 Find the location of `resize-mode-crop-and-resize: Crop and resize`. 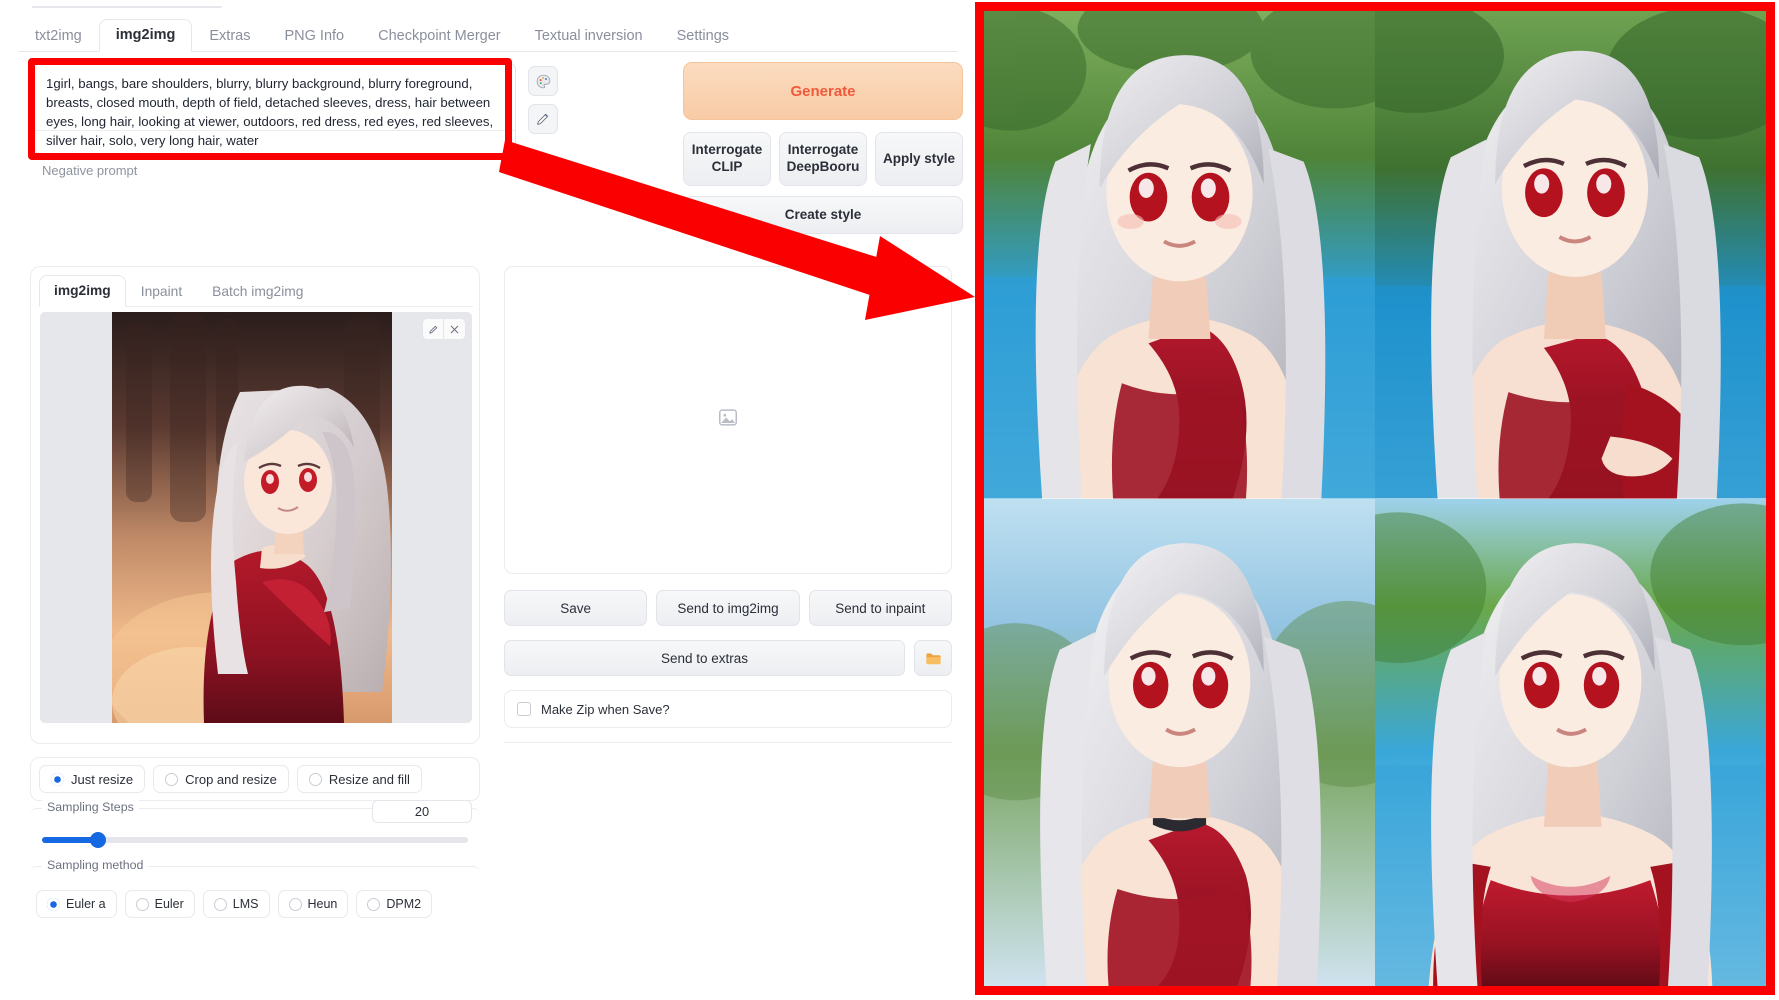

resize-mode-crop-and-resize: Crop and resize is located at coordinates (221, 779).